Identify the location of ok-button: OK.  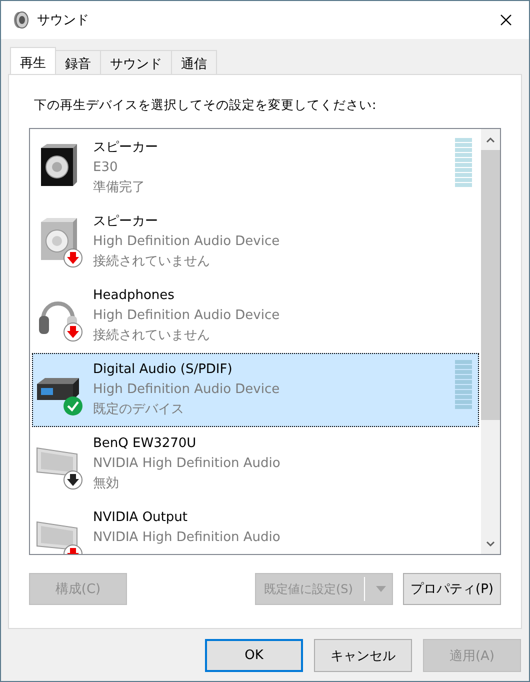
(254, 655).